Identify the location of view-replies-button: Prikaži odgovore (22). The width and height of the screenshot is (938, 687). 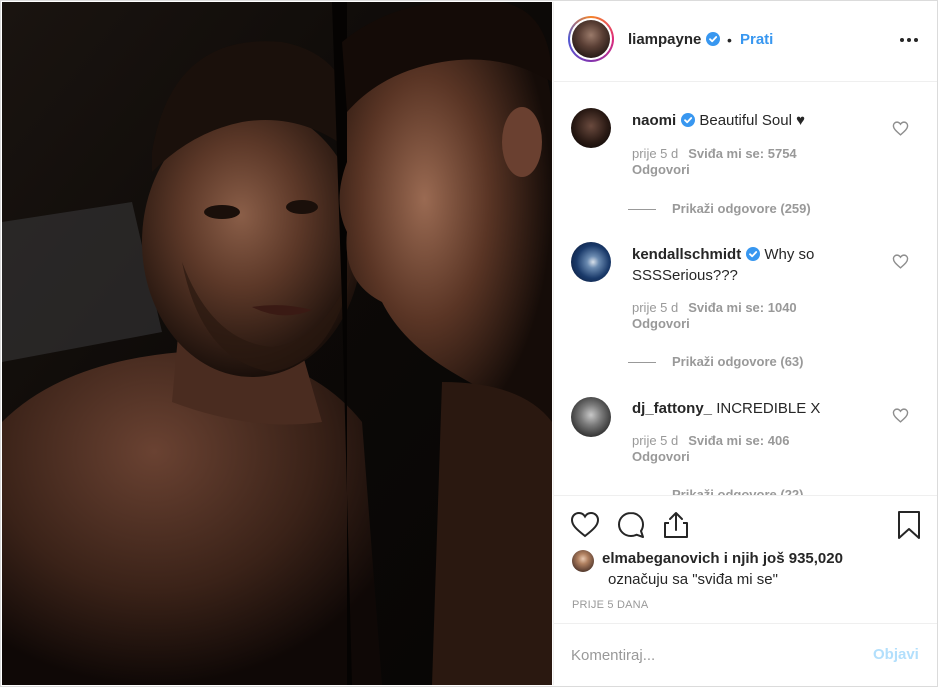
(715, 491).